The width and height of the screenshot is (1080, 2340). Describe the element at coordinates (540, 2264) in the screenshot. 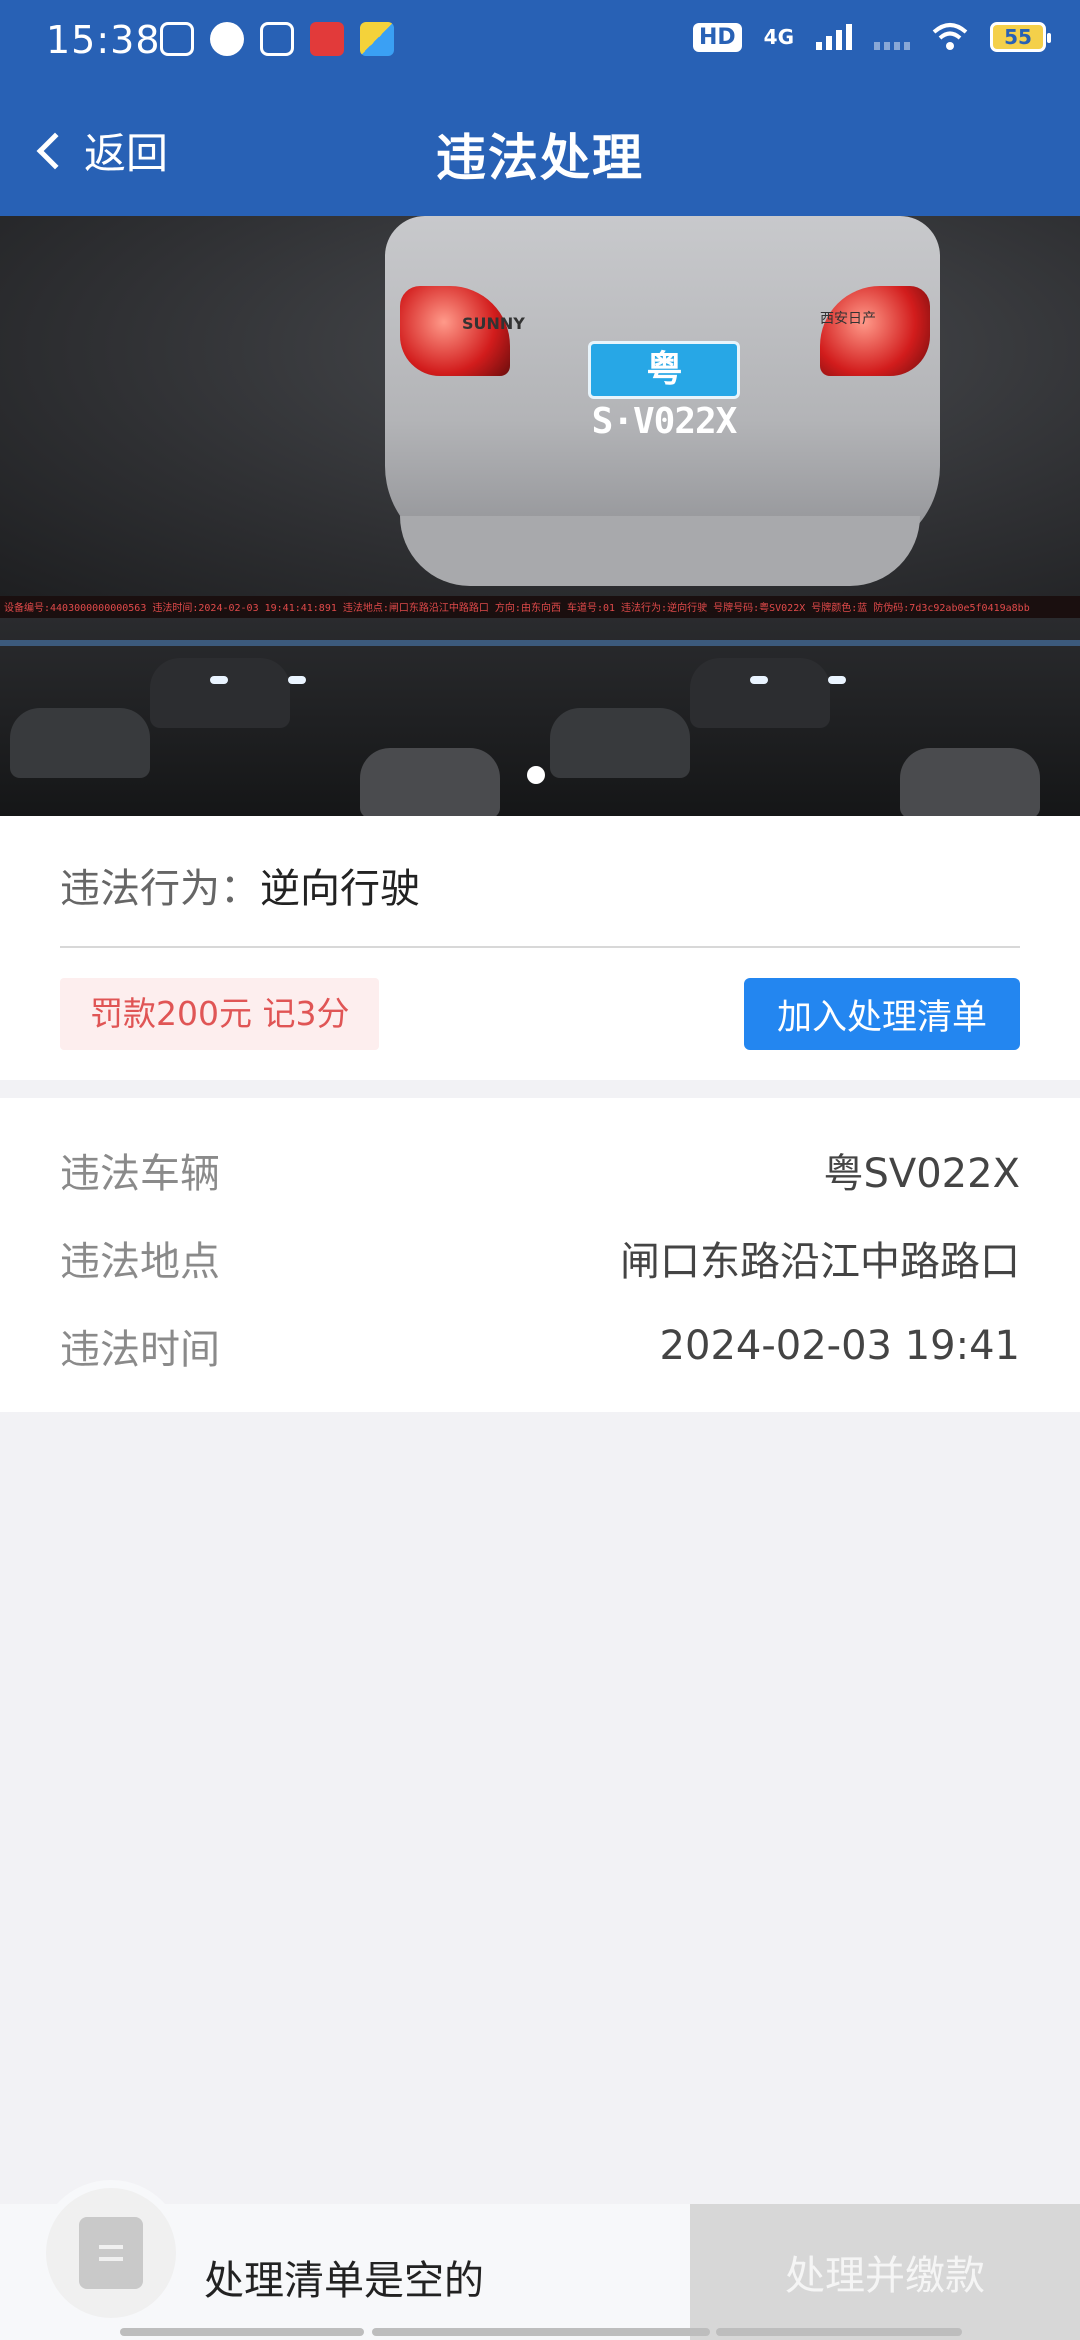

I see `bottom-bar: 处理清单是空的 处理并缴款` at that location.